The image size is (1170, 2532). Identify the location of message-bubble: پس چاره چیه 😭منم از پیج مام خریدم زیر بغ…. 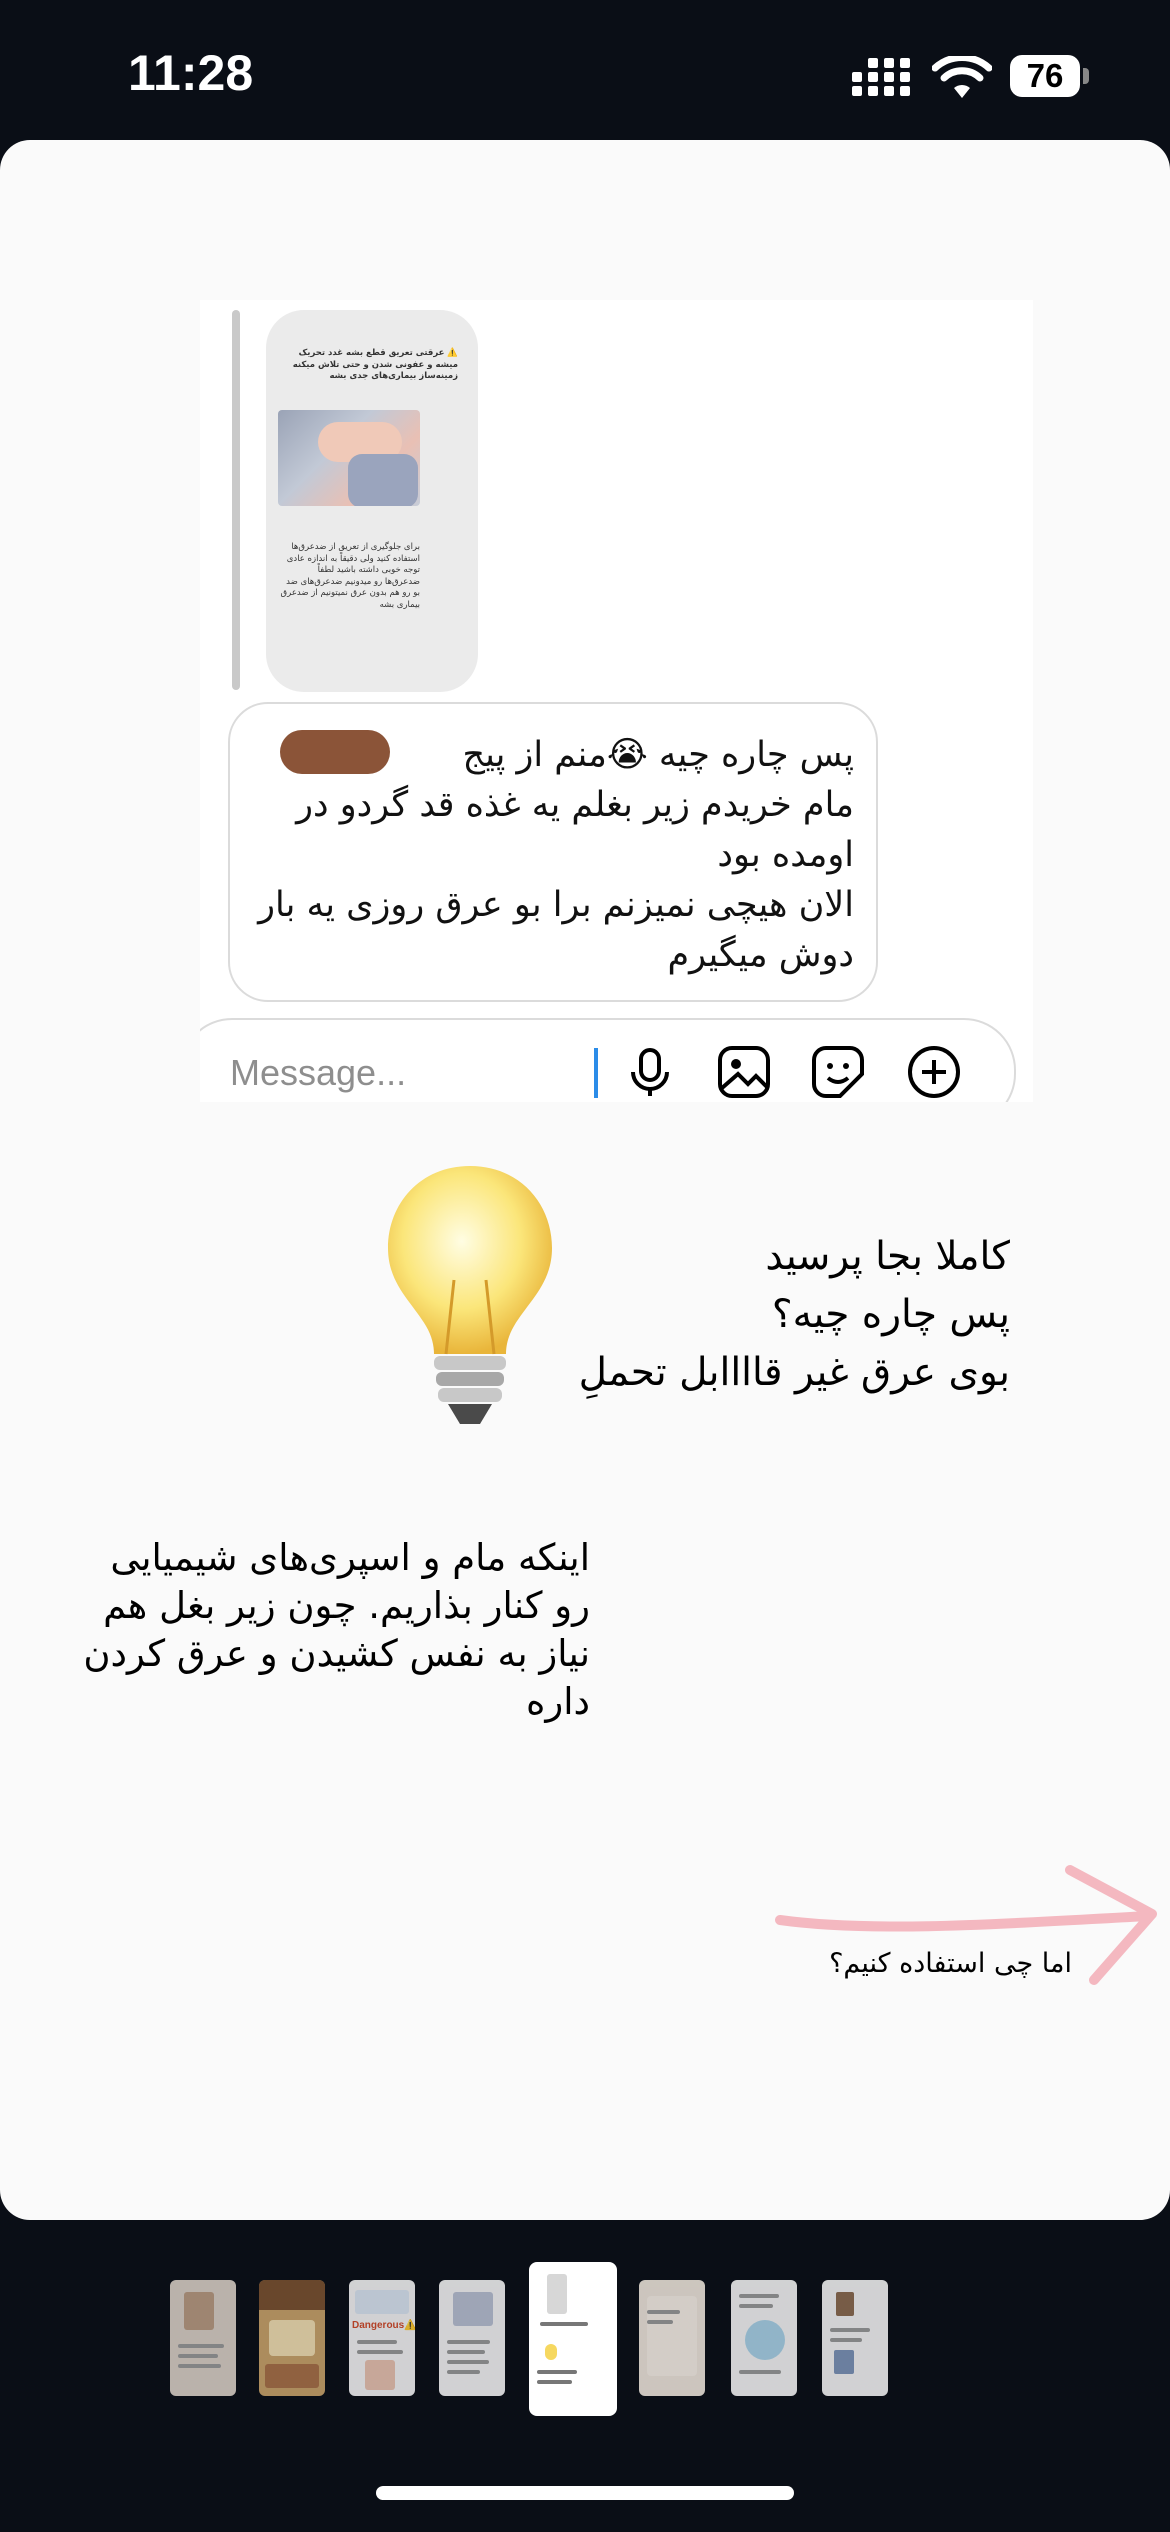
(553, 852).